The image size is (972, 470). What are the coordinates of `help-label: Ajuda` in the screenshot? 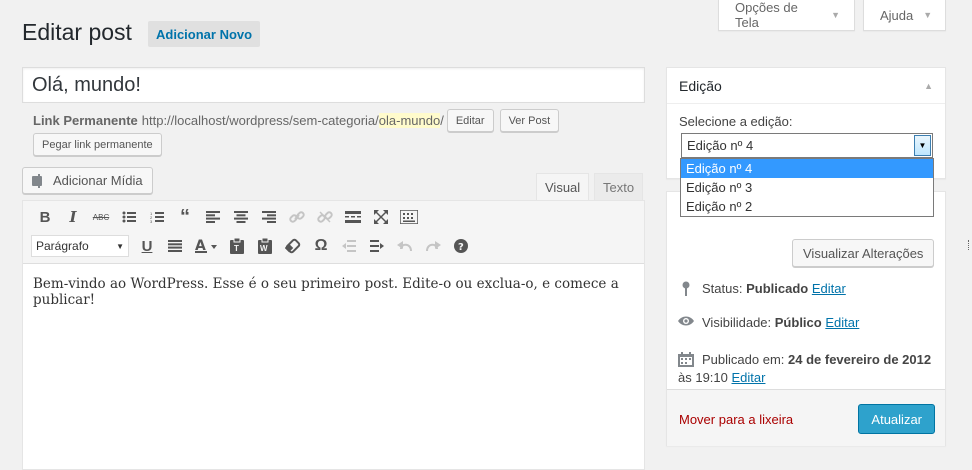 It's located at (897, 15).